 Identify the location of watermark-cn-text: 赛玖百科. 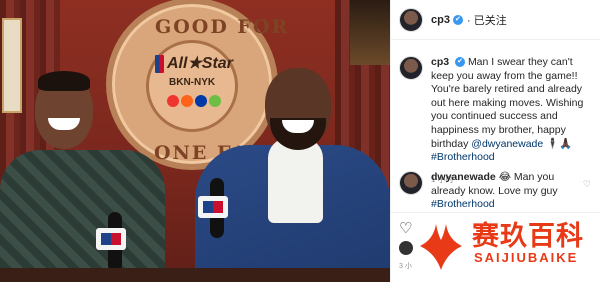
(528, 236).